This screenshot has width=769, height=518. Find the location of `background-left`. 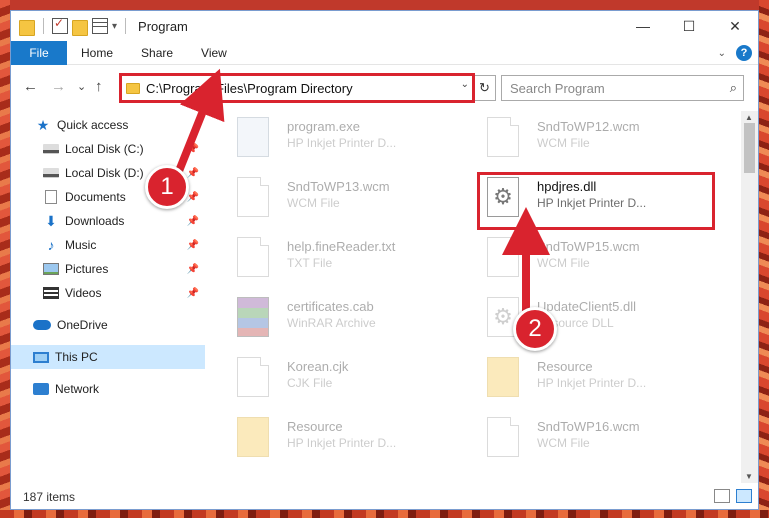

background-left is located at coordinates (5, 259).